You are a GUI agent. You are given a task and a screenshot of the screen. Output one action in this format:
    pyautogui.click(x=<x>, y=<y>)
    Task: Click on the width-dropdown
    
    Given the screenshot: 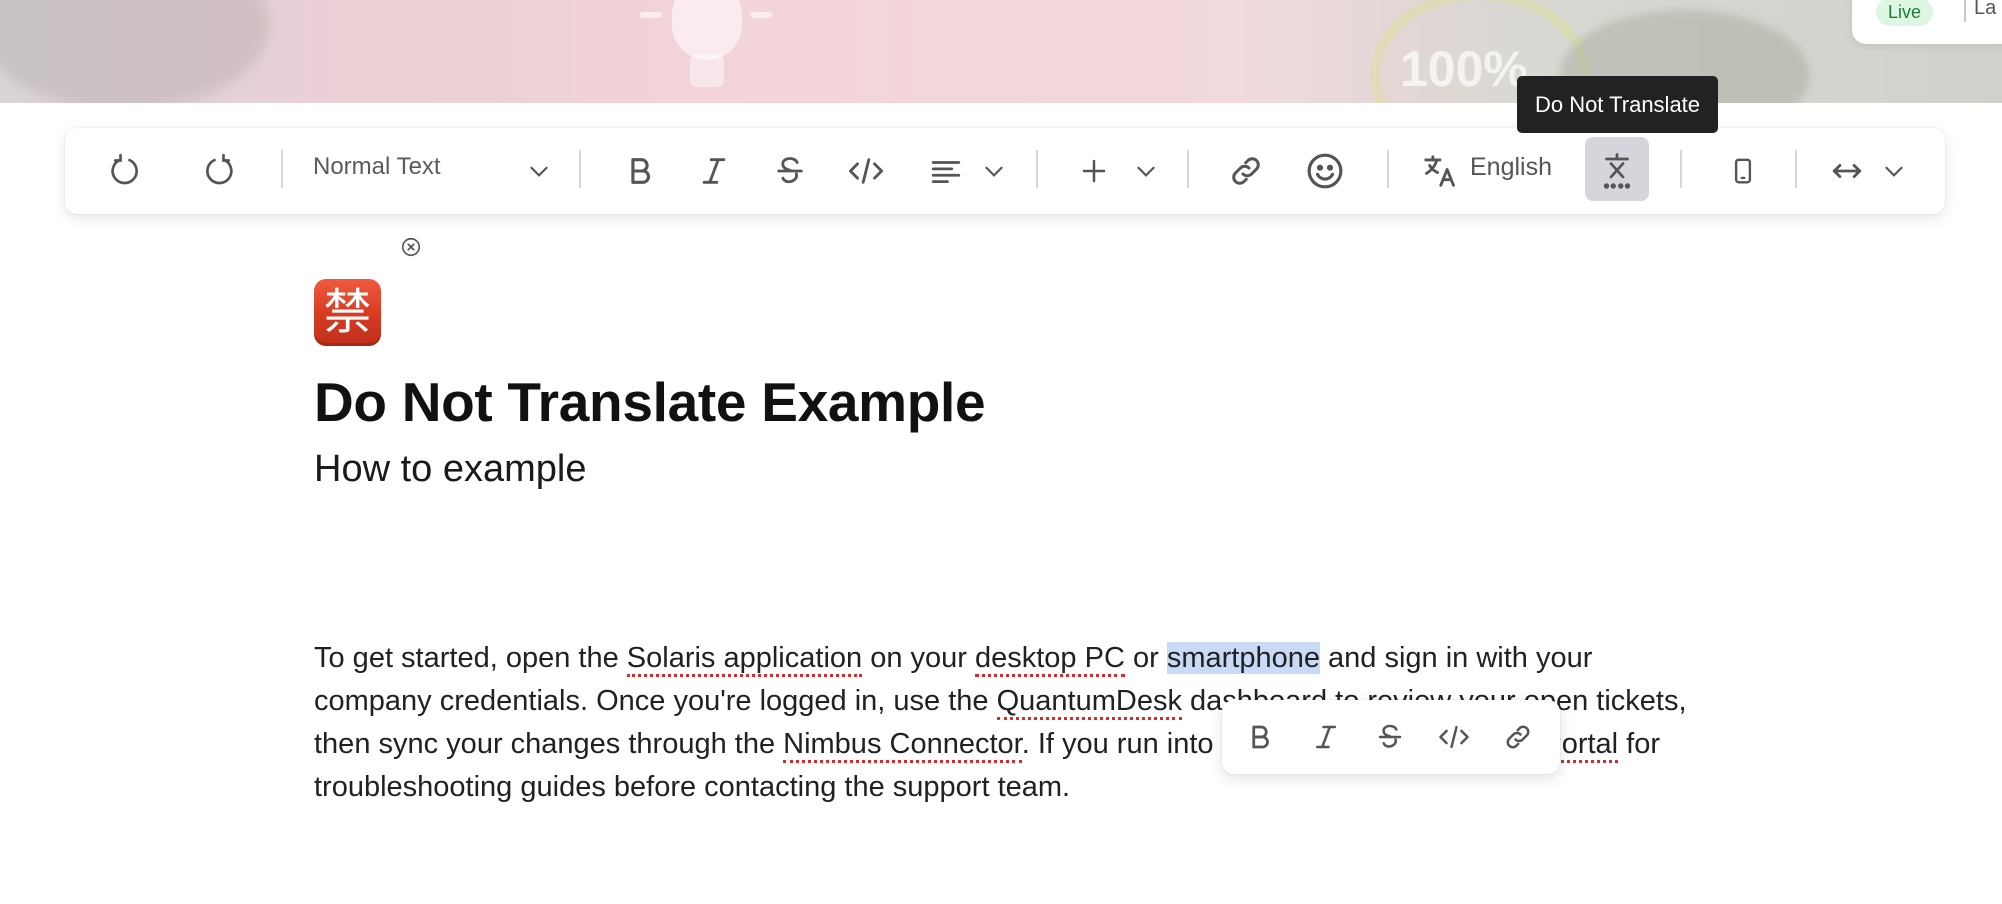 What is the action you would take?
    pyautogui.click(x=1894, y=171)
    